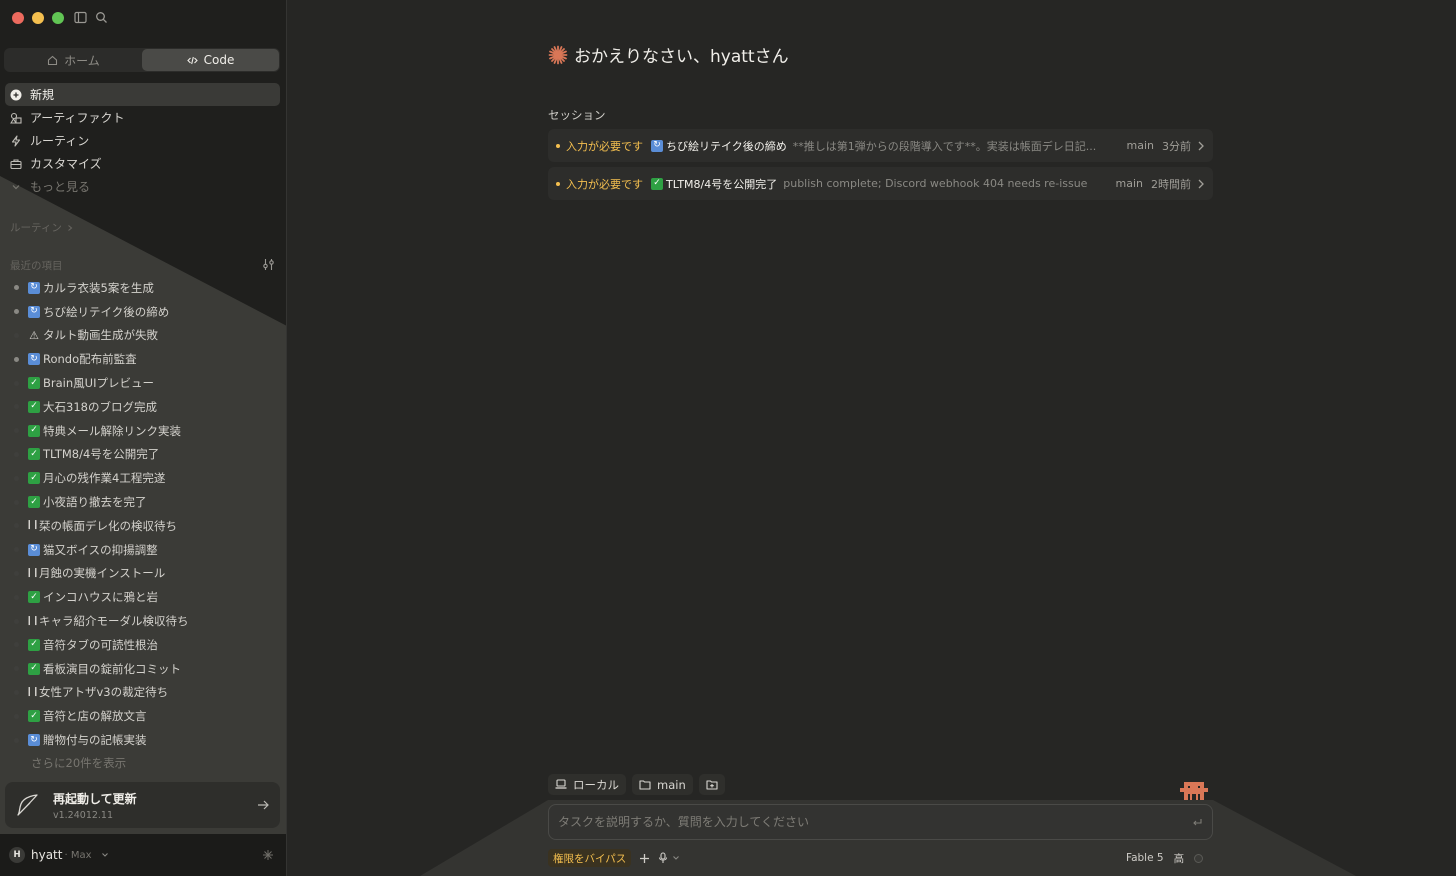 This screenshot has height=876, width=1456. Describe the element at coordinates (142, 140) in the screenshot. I see `nav-routines: ルーティン` at that location.